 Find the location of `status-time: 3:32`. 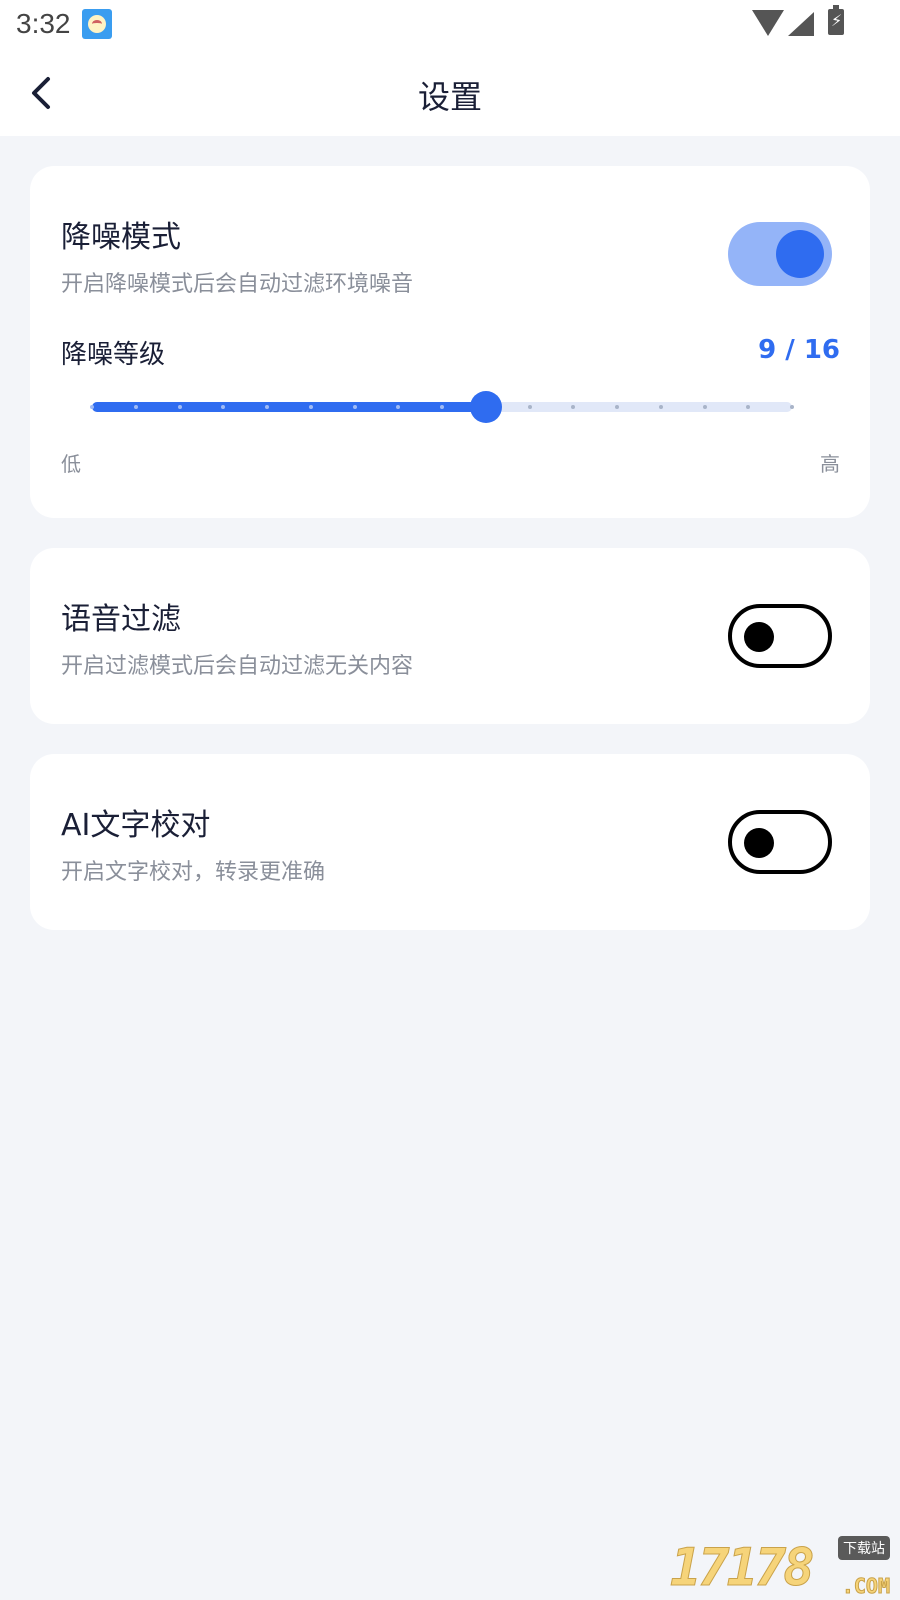

status-time: 3:32 is located at coordinates (43, 23).